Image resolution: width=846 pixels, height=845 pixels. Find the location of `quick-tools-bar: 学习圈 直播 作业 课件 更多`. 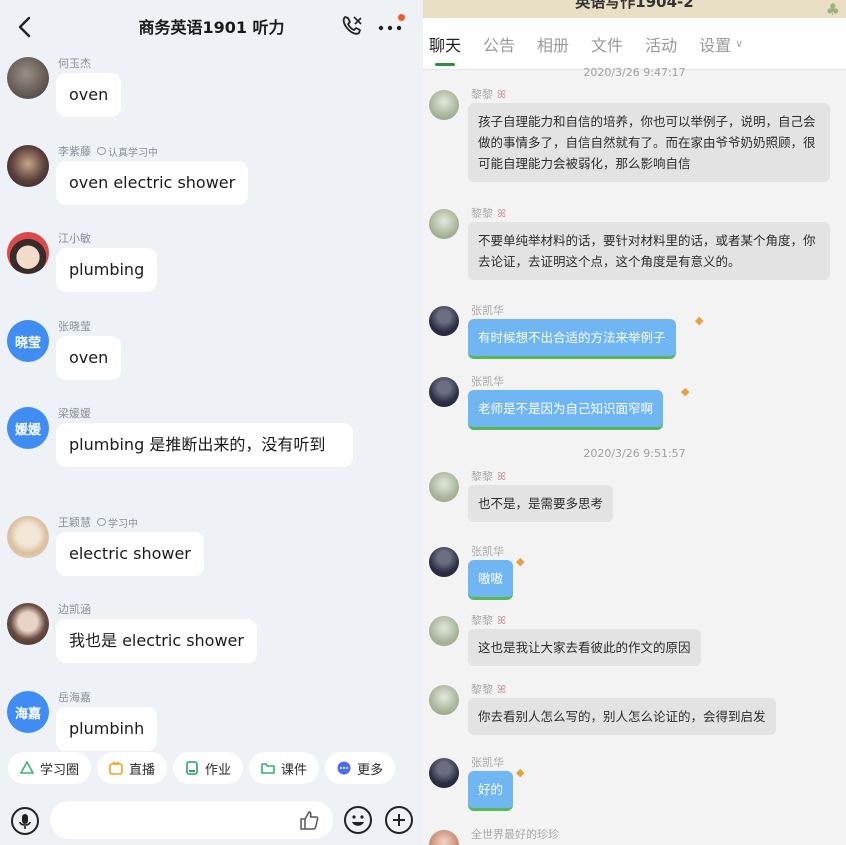

quick-tools-bar: 学习圈 直播 作业 课件 更多 is located at coordinates (211, 771).